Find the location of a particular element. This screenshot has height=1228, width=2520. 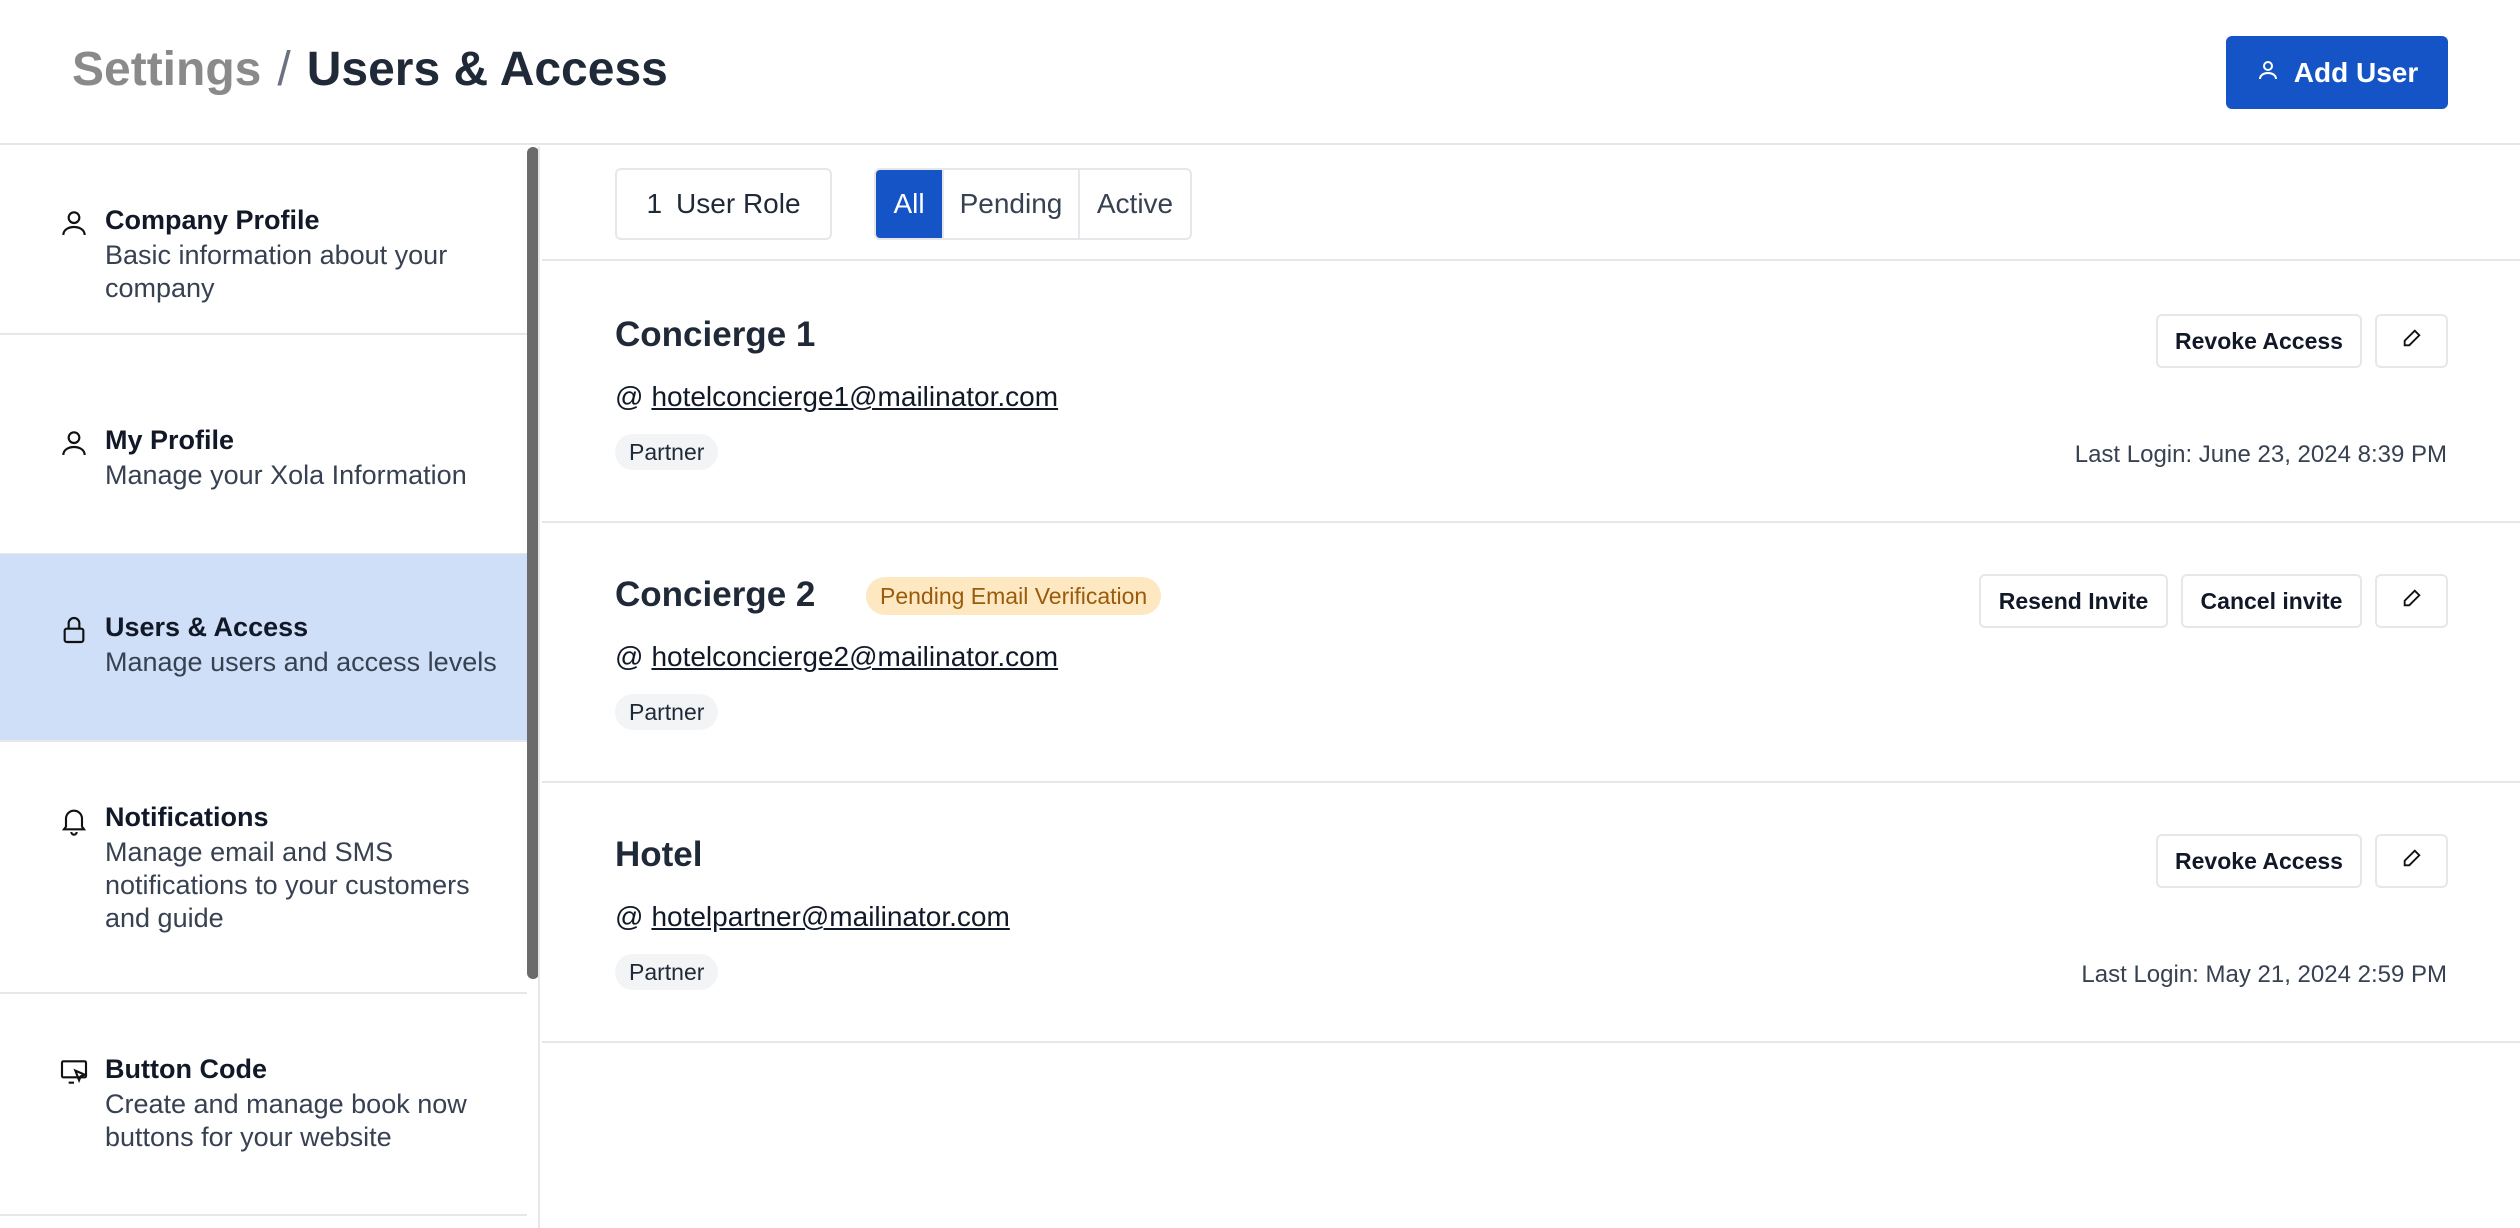

add-user-button: Add User is located at coordinates (2337, 72).